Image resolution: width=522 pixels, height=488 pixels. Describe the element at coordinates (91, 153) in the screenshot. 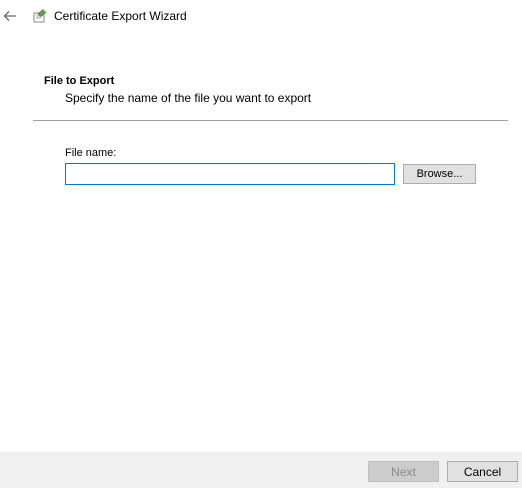

I see `file-name-label: File name:` at that location.